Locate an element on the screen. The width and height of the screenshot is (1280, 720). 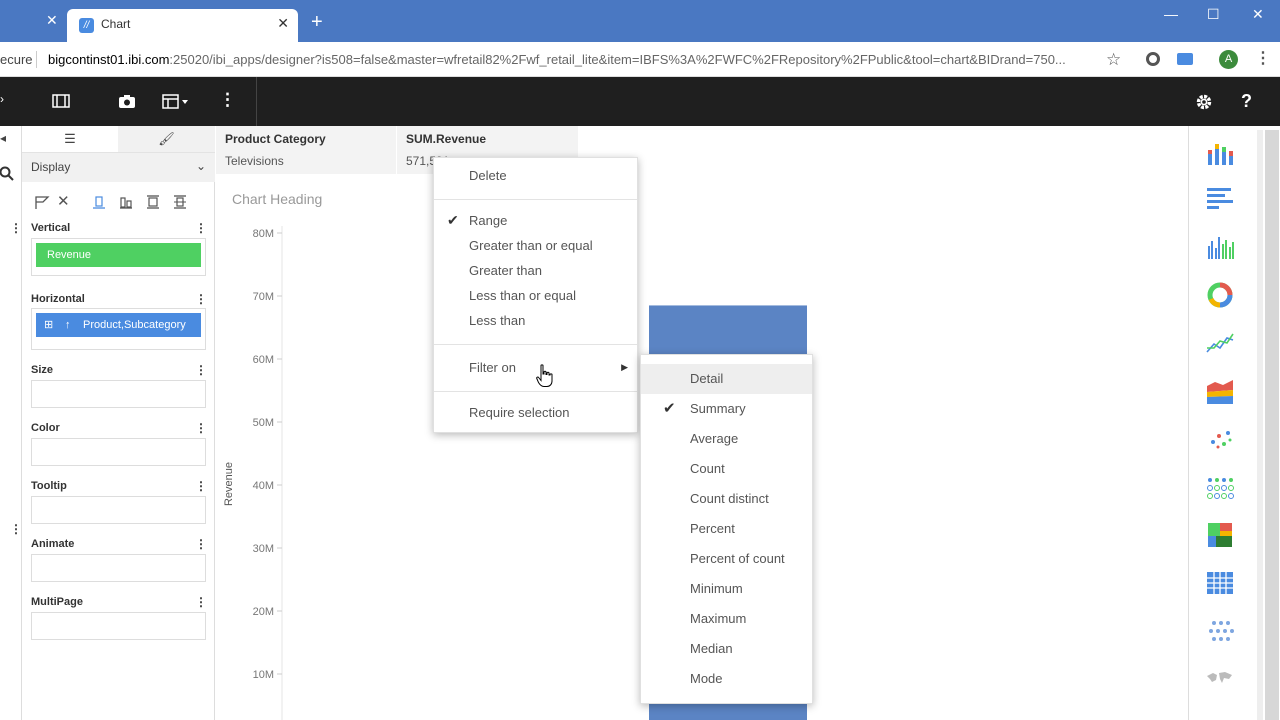
submenu-item-summary: ✔ Summary is located at coordinates (726, 409).